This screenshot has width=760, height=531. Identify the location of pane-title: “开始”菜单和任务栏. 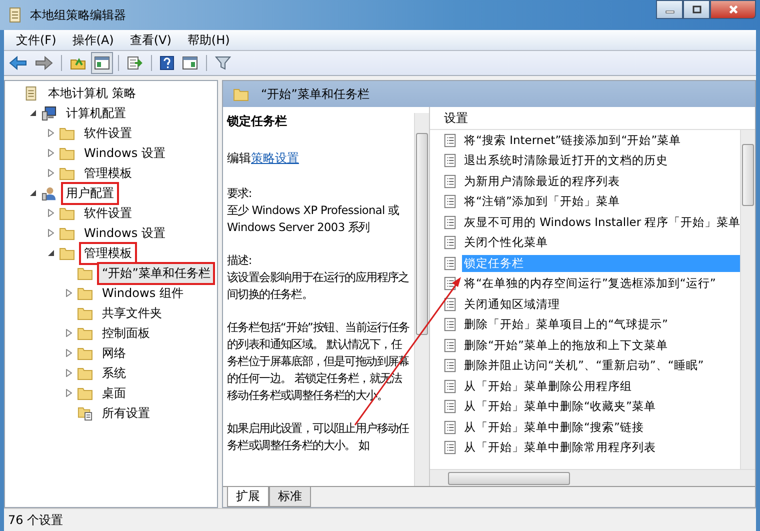
(315, 94).